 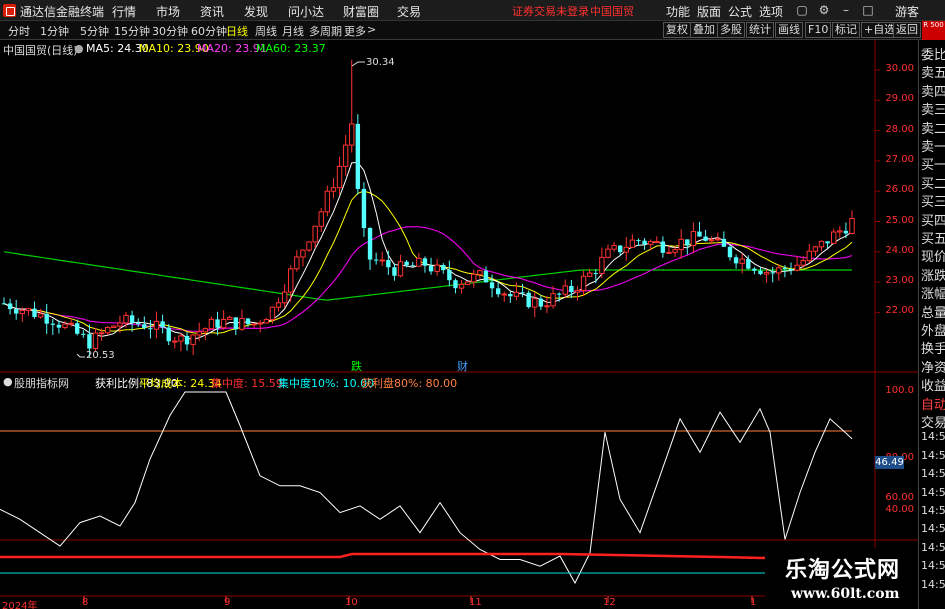 I want to click on watermark: 乐淘公式网 www.60lt.com, so click(x=841, y=578).